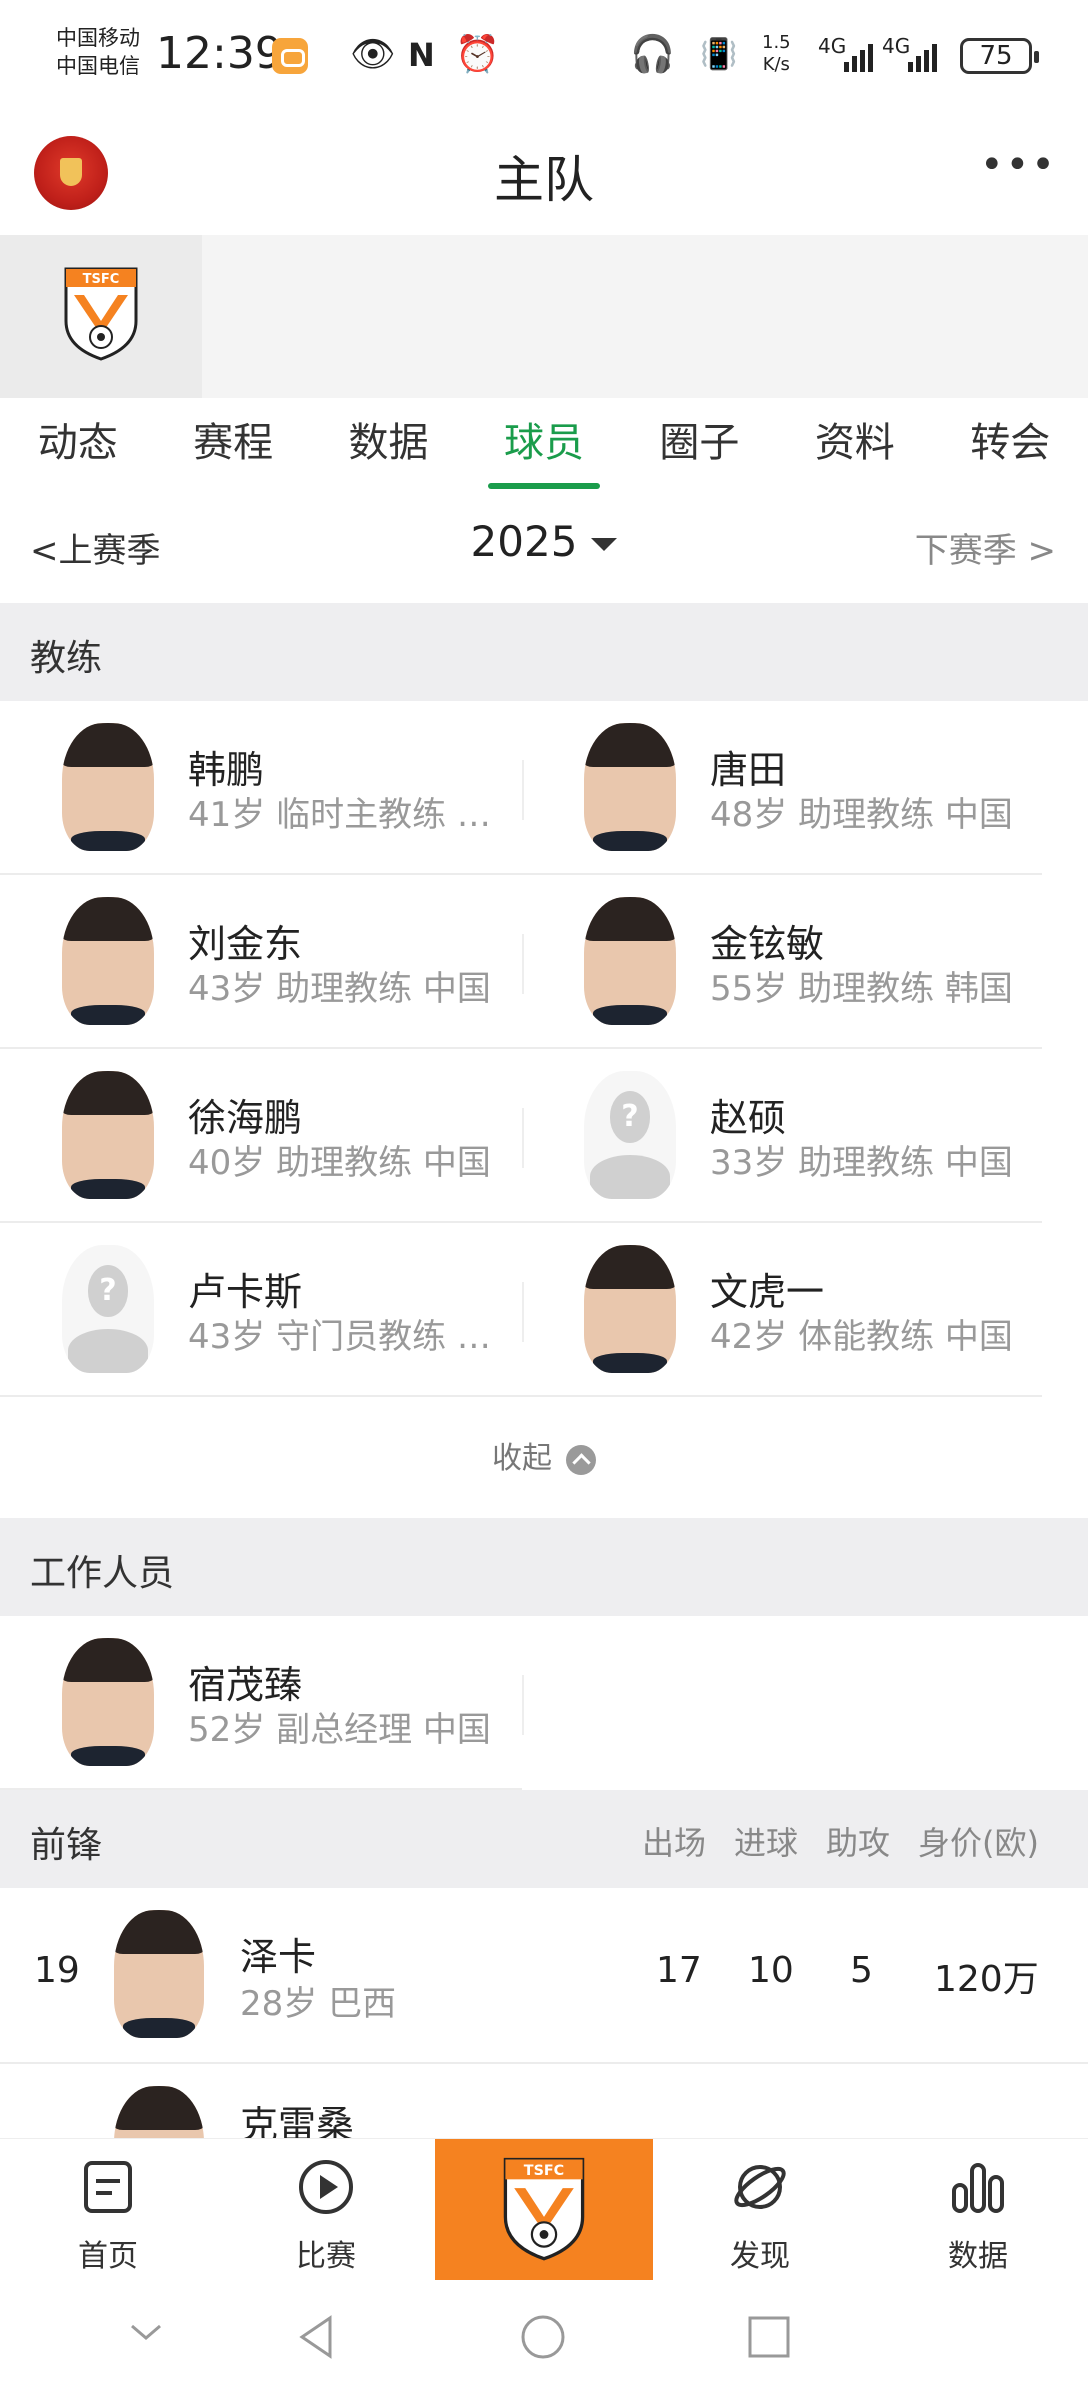 The height and width of the screenshot is (2400, 1088). I want to click on coach-card: 唐田 48岁 助理教练 中国, so click(782, 788).